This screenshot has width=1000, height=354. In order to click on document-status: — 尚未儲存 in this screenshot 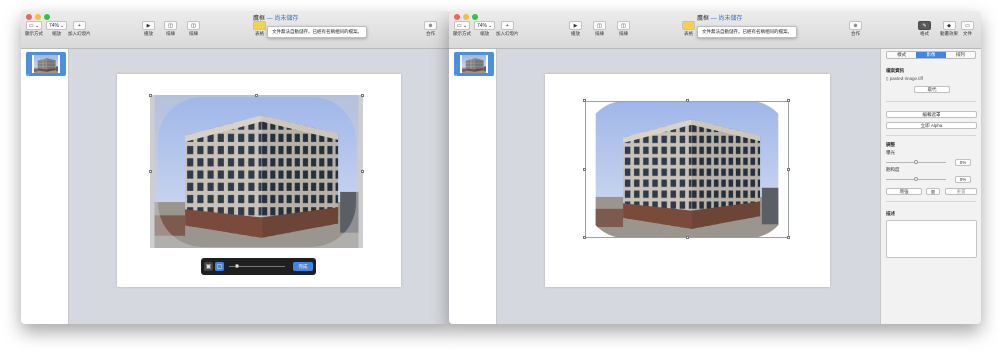, I will do `click(726, 19)`.